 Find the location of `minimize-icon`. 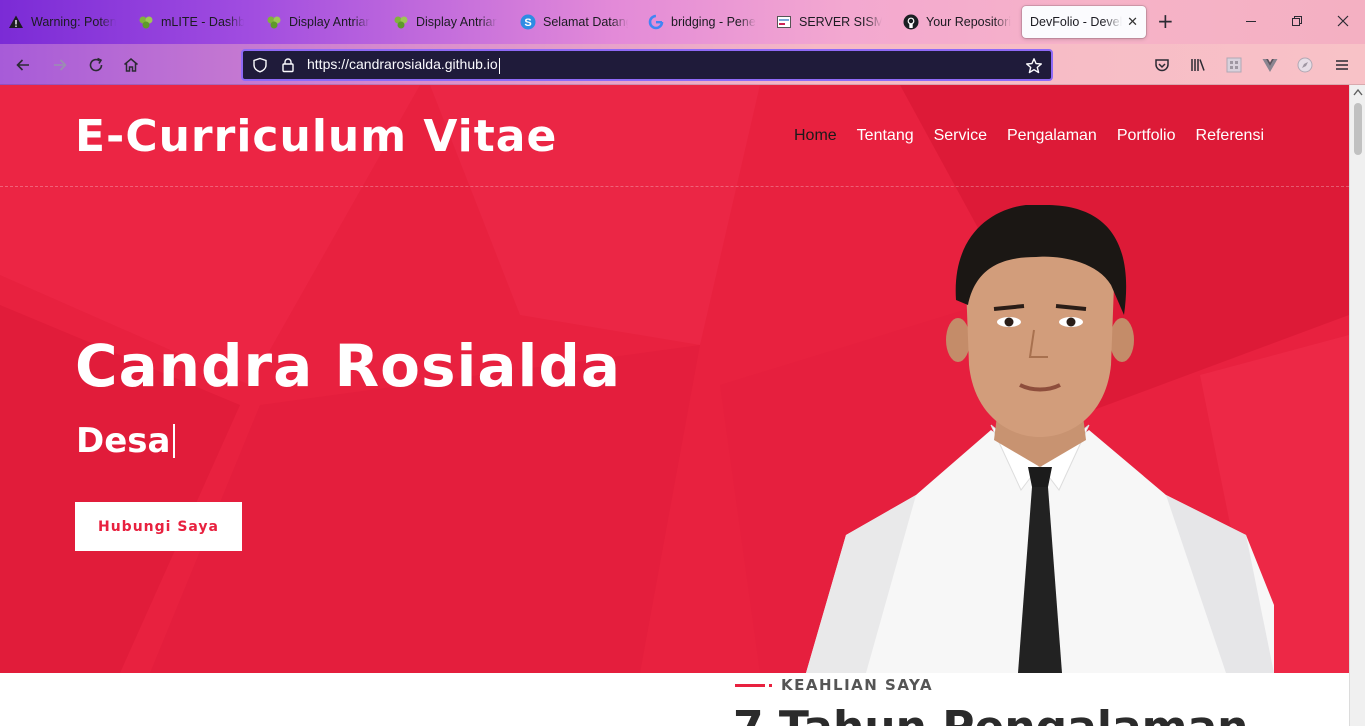

minimize-icon is located at coordinates (1251, 21).